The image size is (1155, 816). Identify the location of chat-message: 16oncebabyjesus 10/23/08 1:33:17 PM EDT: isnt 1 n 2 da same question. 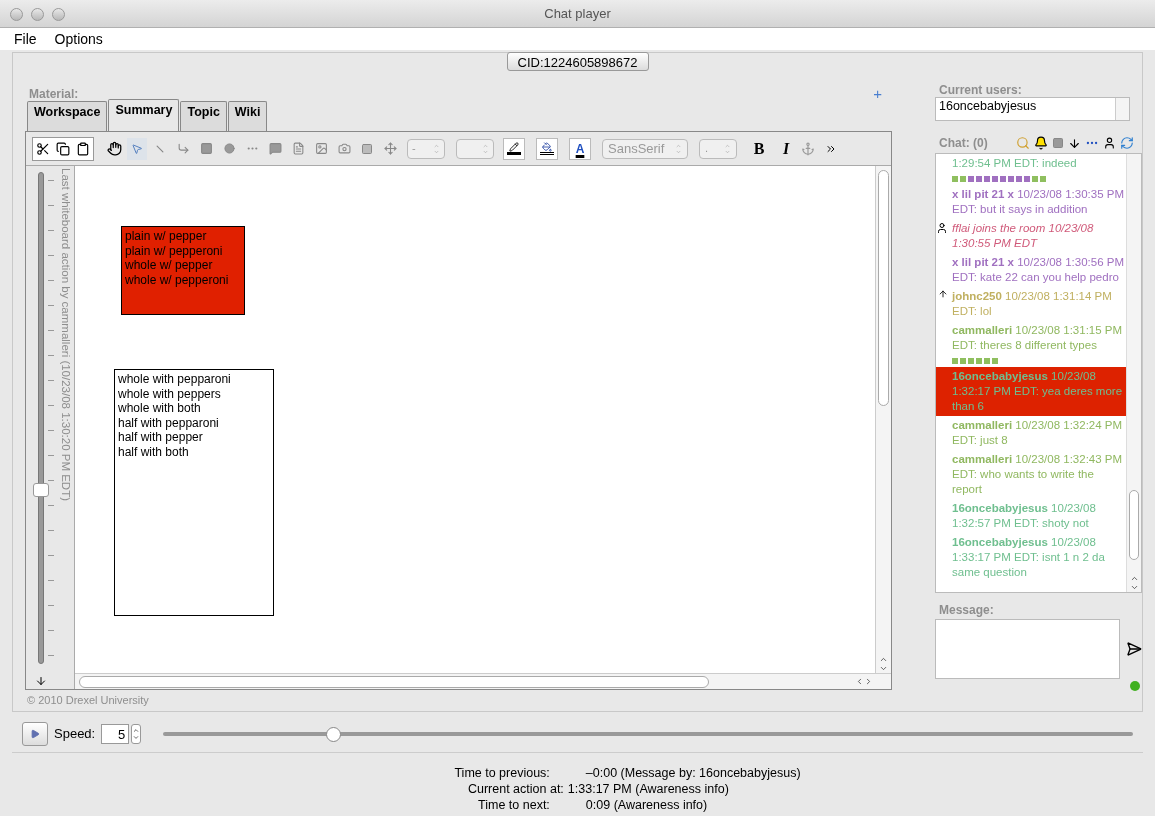
(1031, 557).